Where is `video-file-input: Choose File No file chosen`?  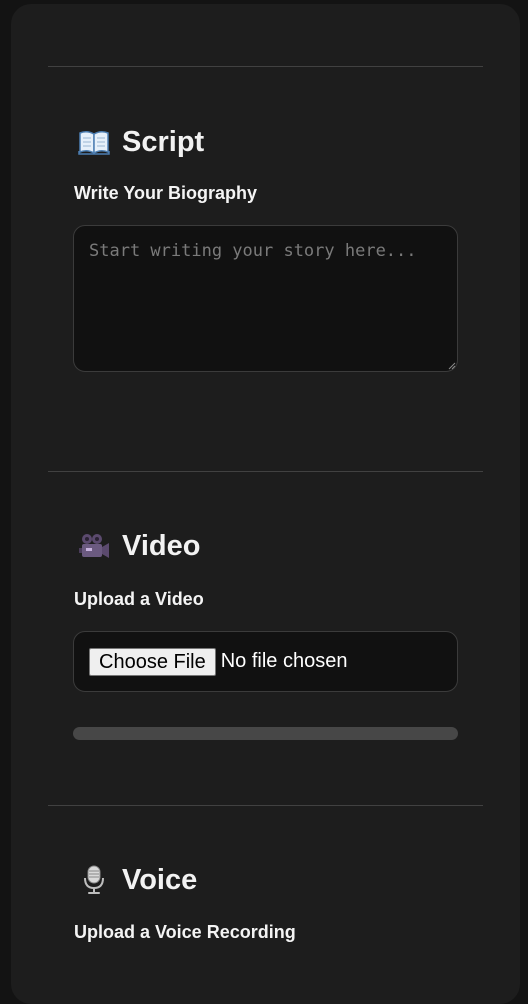 video-file-input: Choose File No file chosen is located at coordinates (265, 661).